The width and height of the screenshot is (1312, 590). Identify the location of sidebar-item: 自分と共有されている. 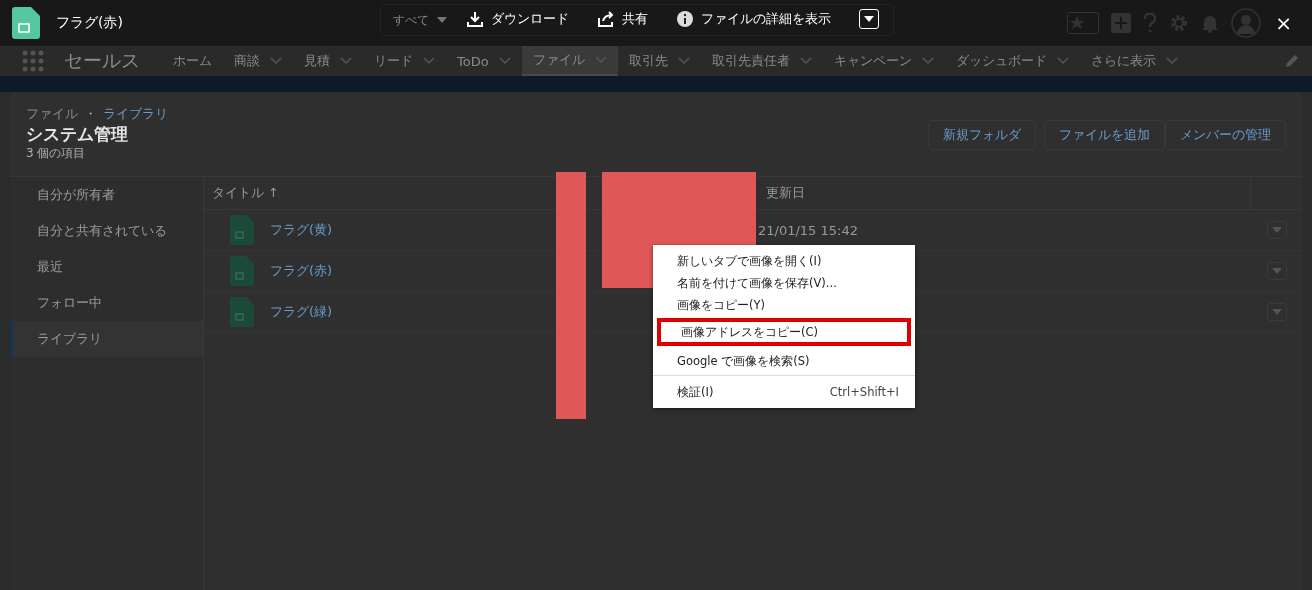
(106, 231).